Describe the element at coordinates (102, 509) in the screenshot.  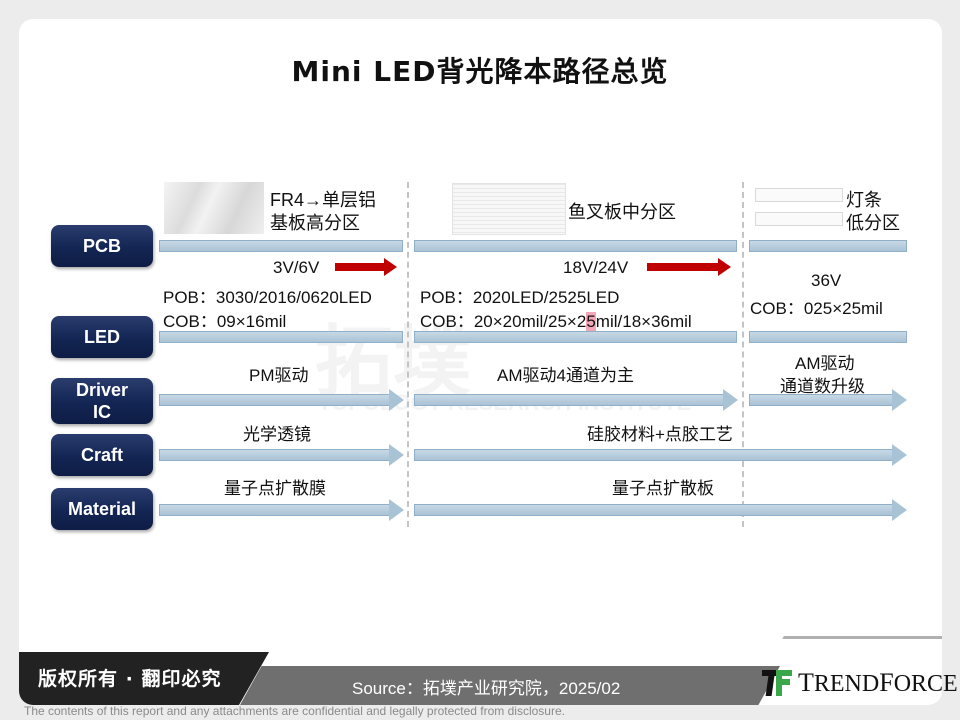
I see `category-material: Material` at that location.